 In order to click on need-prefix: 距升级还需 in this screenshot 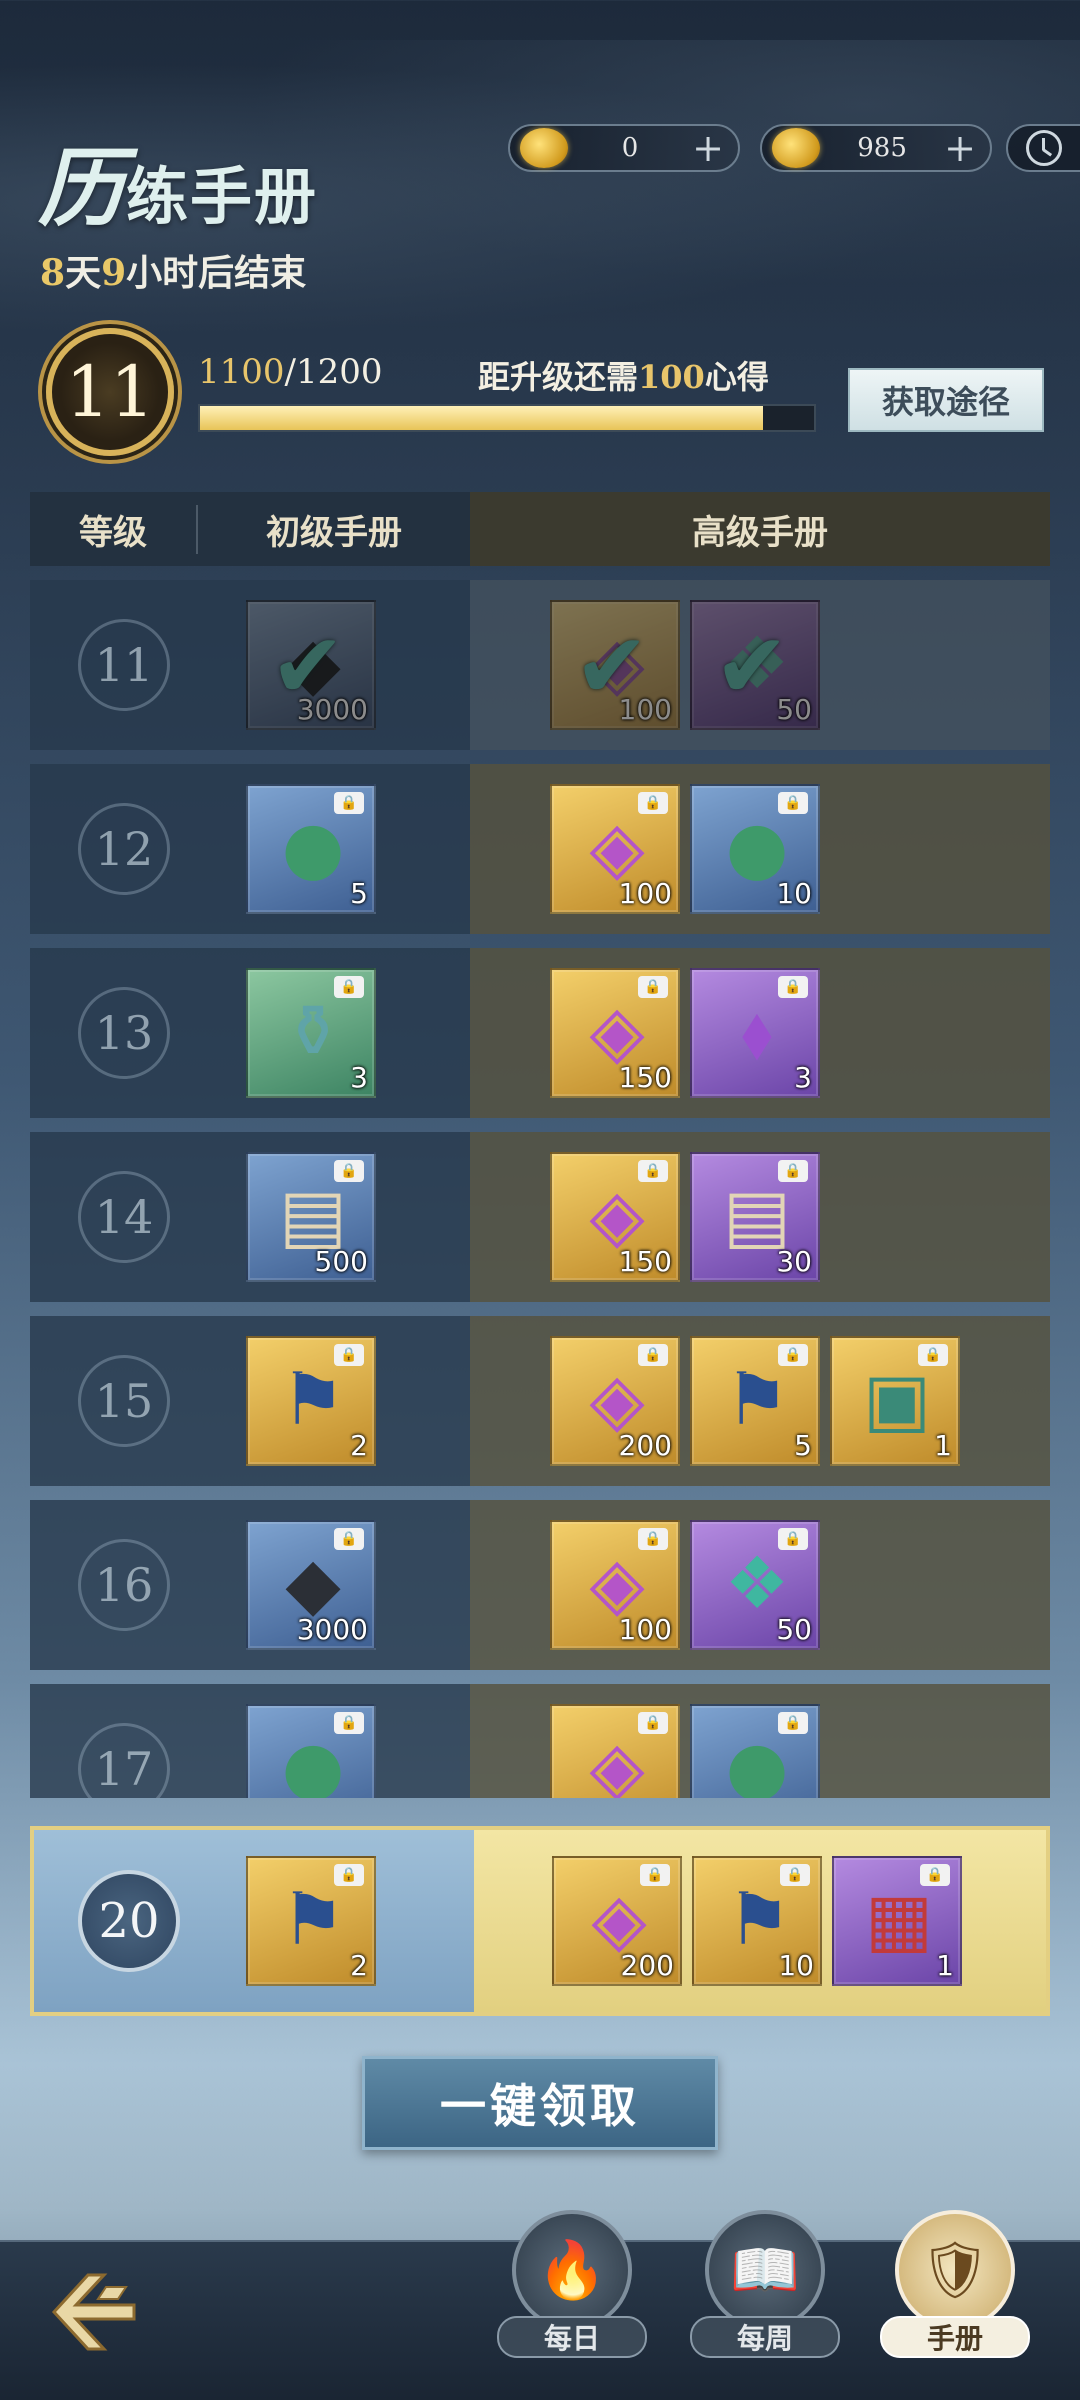, I will do `click(558, 377)`.